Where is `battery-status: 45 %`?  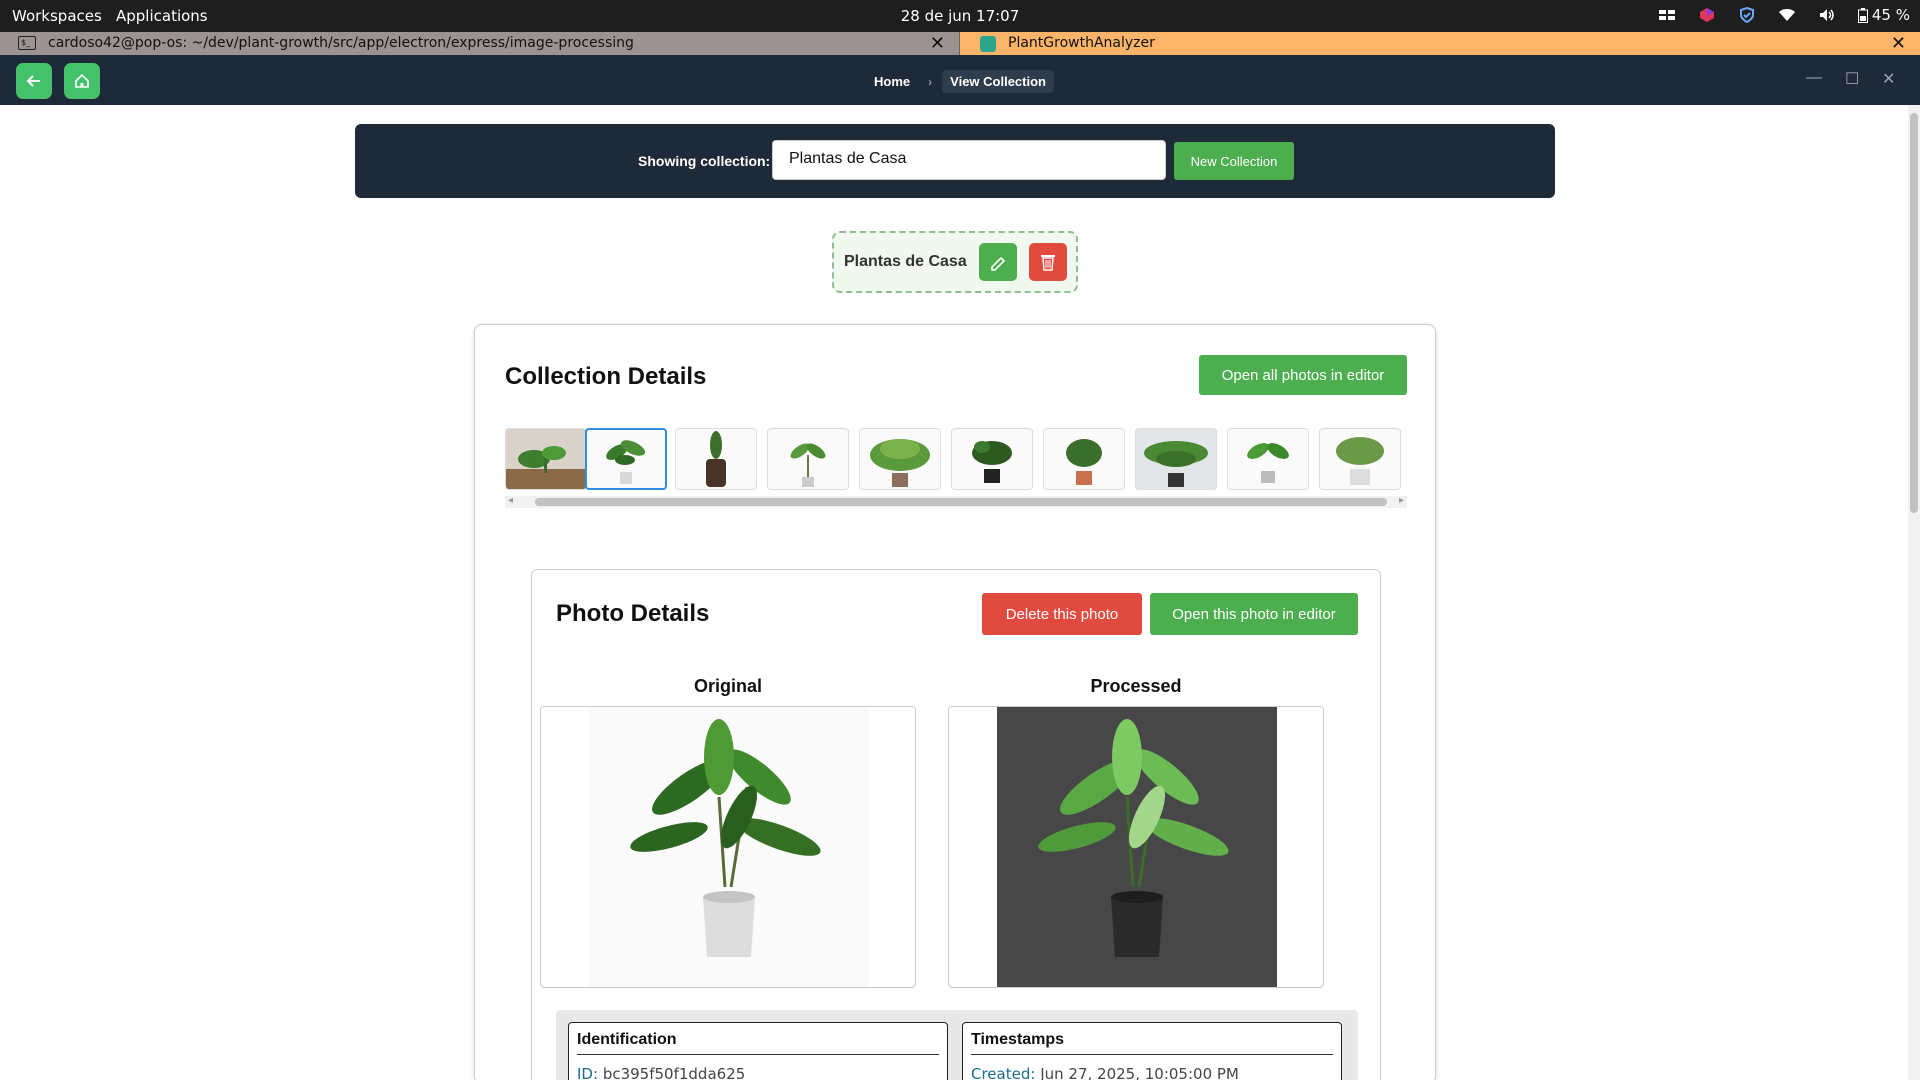
battery-status: 45 % is located at coordinates (1883, 15).